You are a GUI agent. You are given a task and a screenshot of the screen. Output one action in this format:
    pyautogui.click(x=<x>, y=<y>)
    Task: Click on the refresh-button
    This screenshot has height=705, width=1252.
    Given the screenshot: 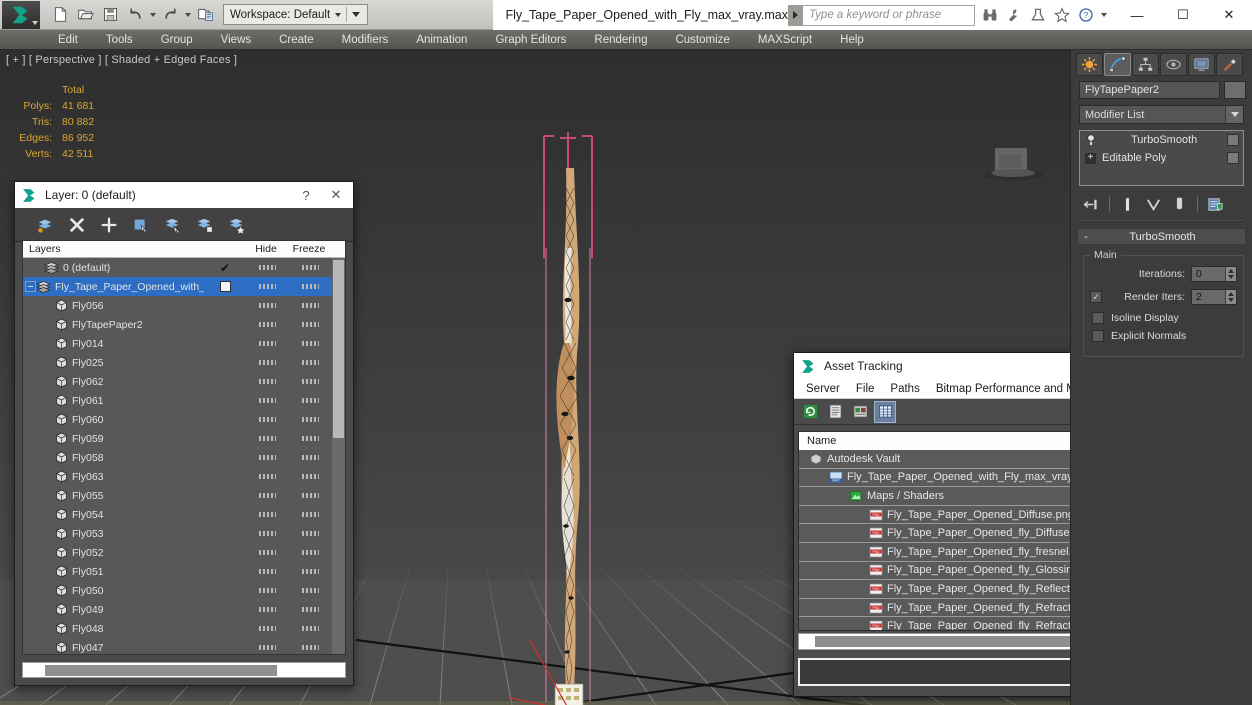 What is the action you would take?
    pyautogui.click(x=810, y=412)
    